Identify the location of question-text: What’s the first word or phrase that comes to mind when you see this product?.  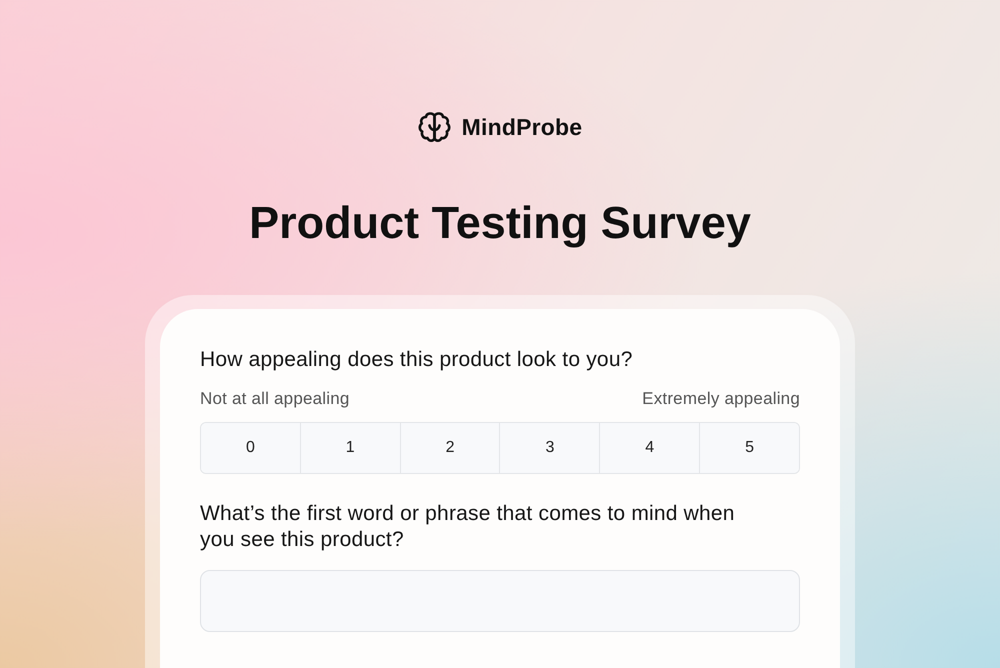
(468, 527).